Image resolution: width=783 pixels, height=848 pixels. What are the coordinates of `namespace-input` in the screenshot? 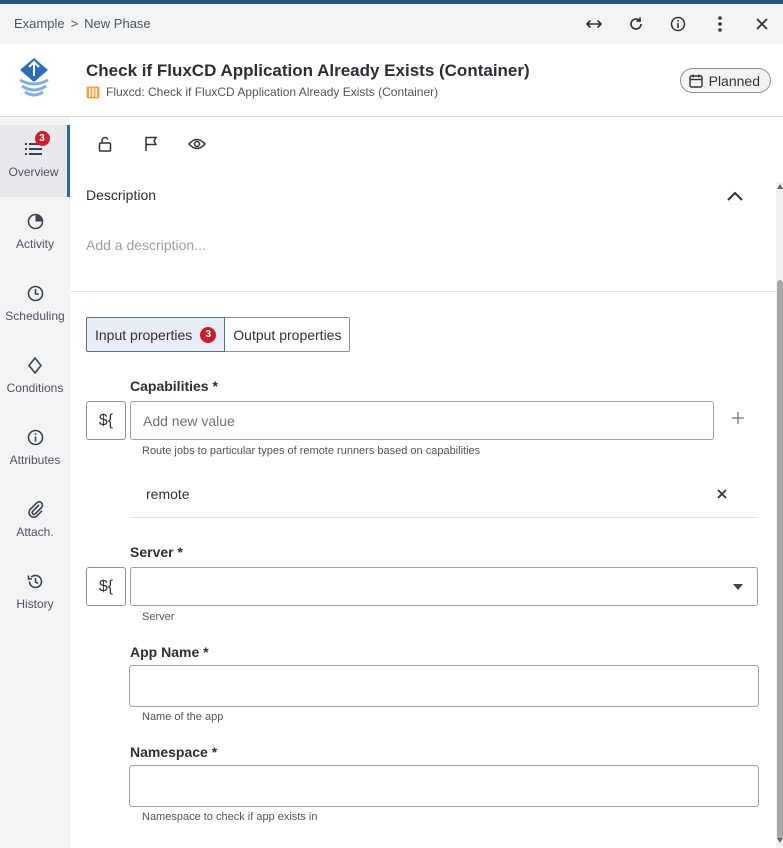 It's located at (444, 786).